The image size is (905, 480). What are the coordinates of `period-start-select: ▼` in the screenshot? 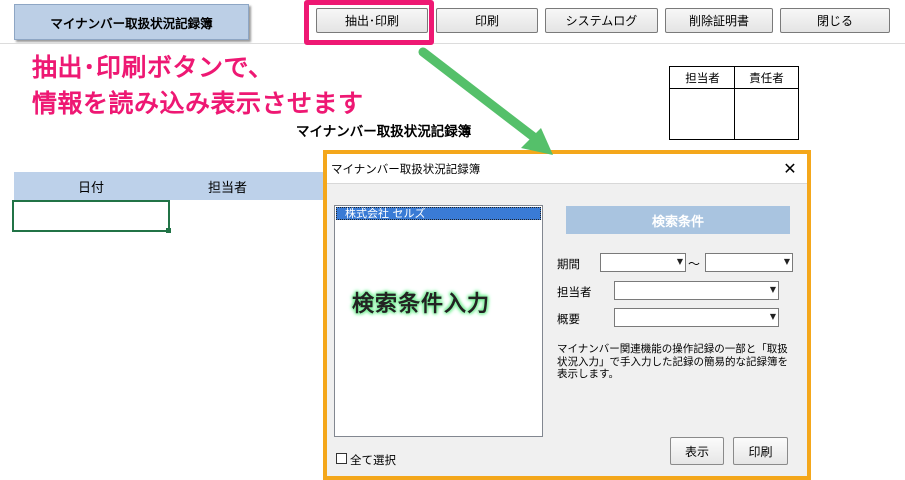 It's located at (643, 262).